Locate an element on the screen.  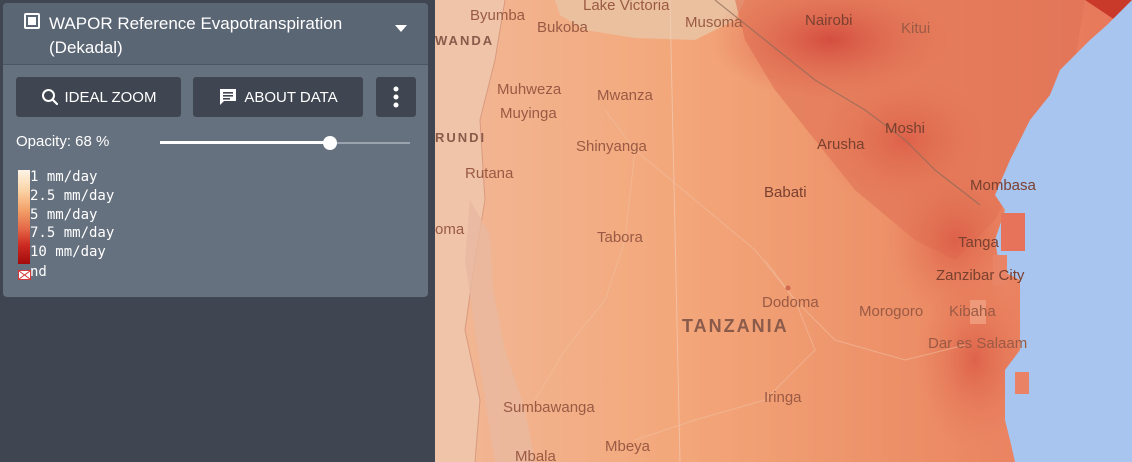
about-data-button: ABOUT DATA is located at coordinates (278, 97).